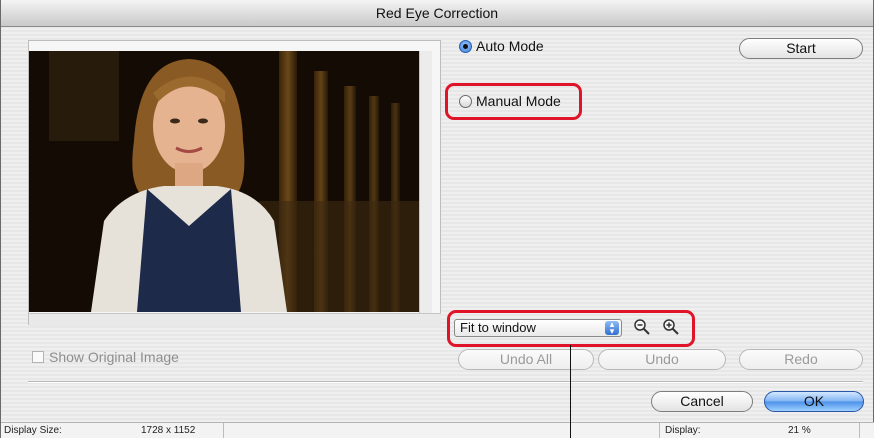  I want to click on radio-selected-icon, so click(465, 46).